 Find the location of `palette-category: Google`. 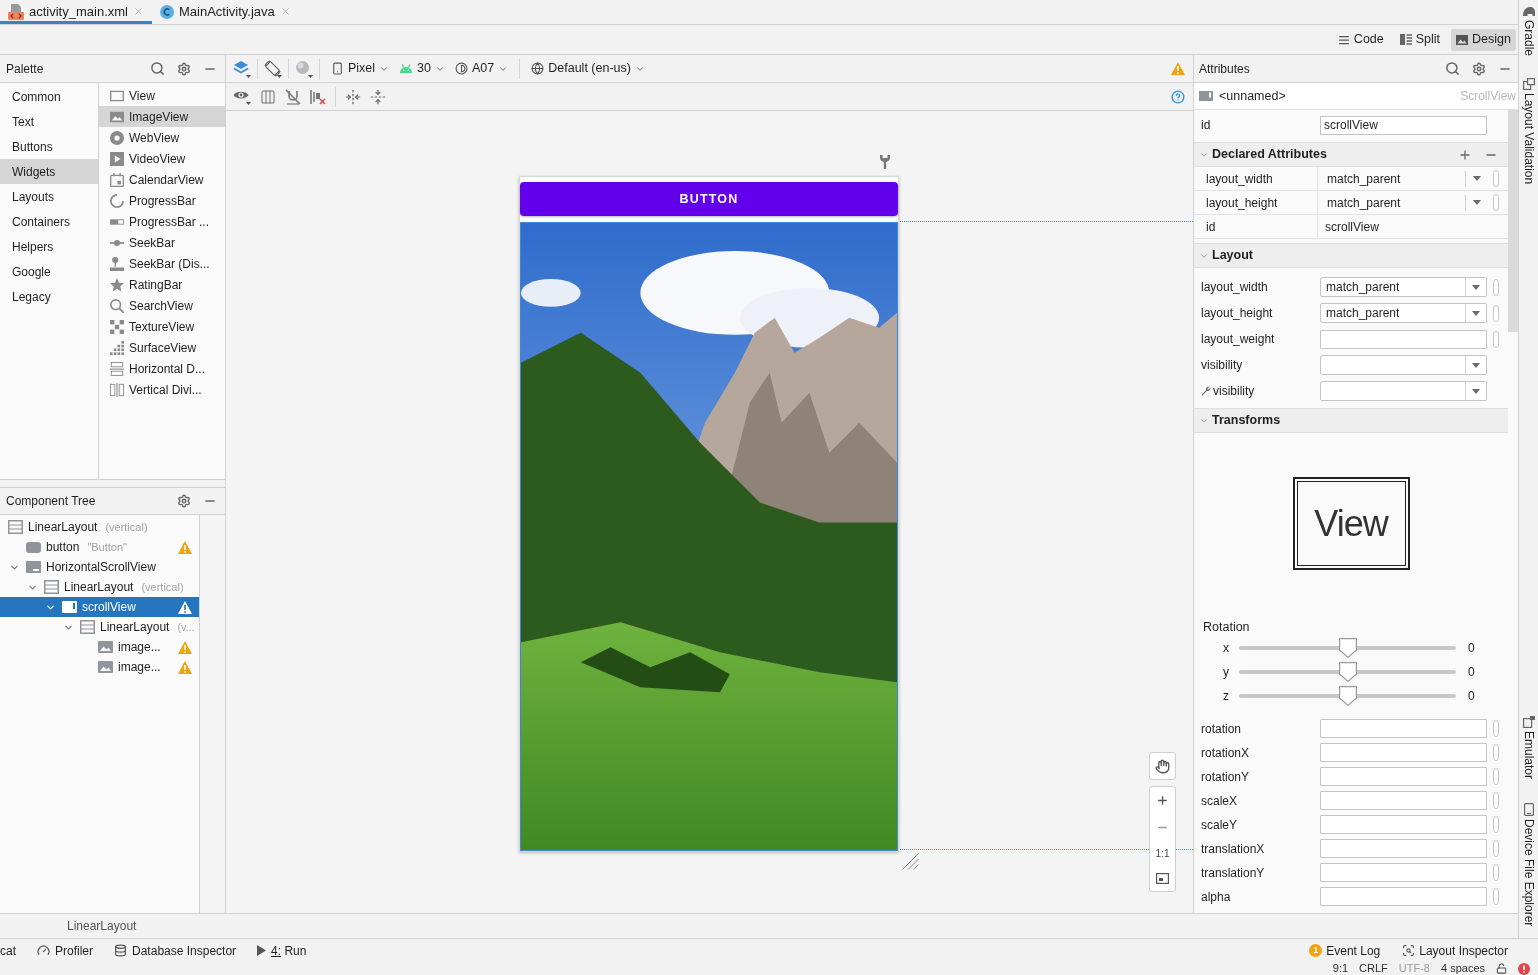

palette-category: Google is located at coordinates (49, 271).